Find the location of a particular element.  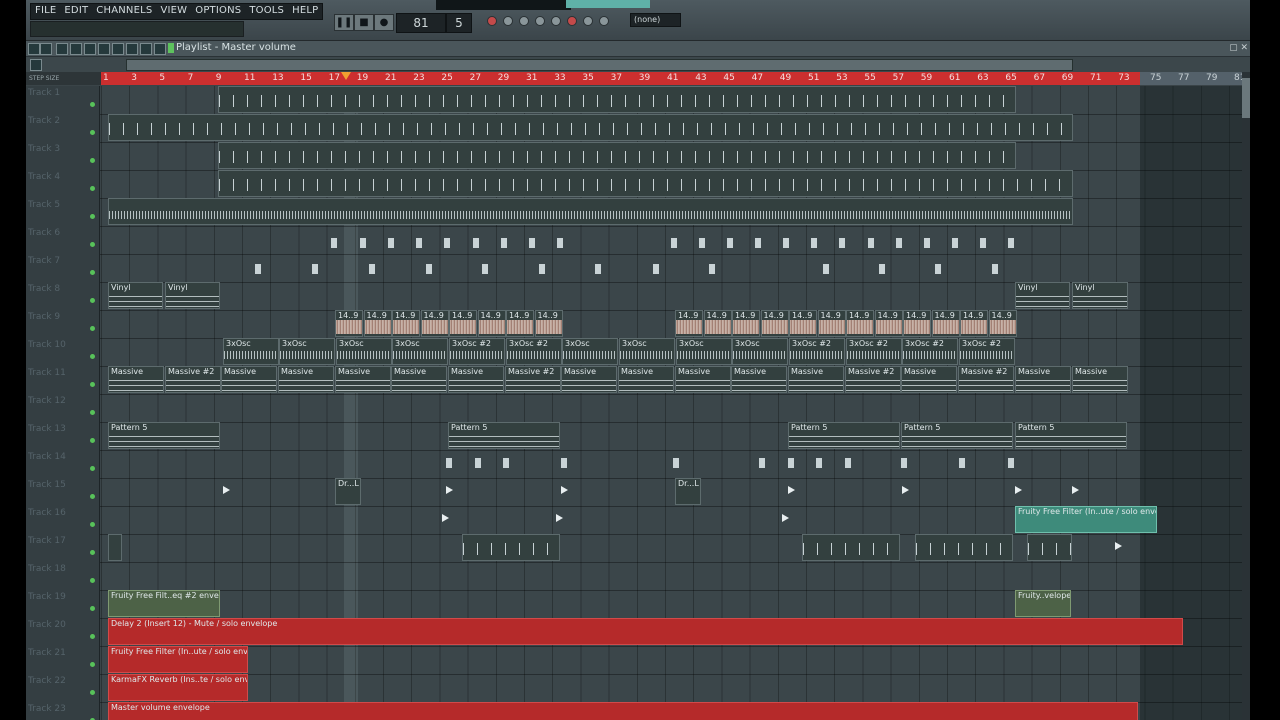

track-header: Track 13 is located at coordinates (63, 436).